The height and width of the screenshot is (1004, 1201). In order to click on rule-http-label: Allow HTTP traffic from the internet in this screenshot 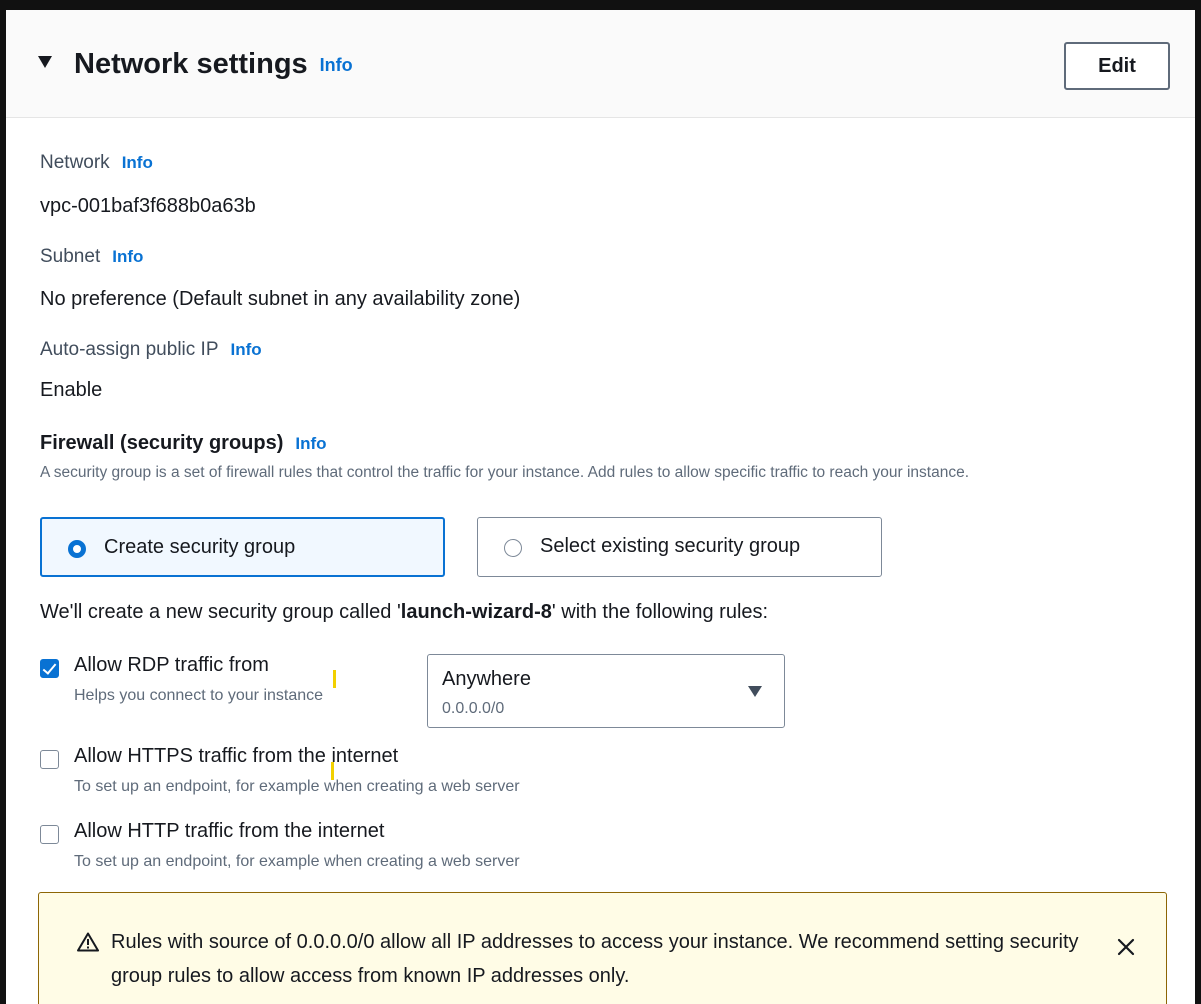, I will do `click(229, 831)`.